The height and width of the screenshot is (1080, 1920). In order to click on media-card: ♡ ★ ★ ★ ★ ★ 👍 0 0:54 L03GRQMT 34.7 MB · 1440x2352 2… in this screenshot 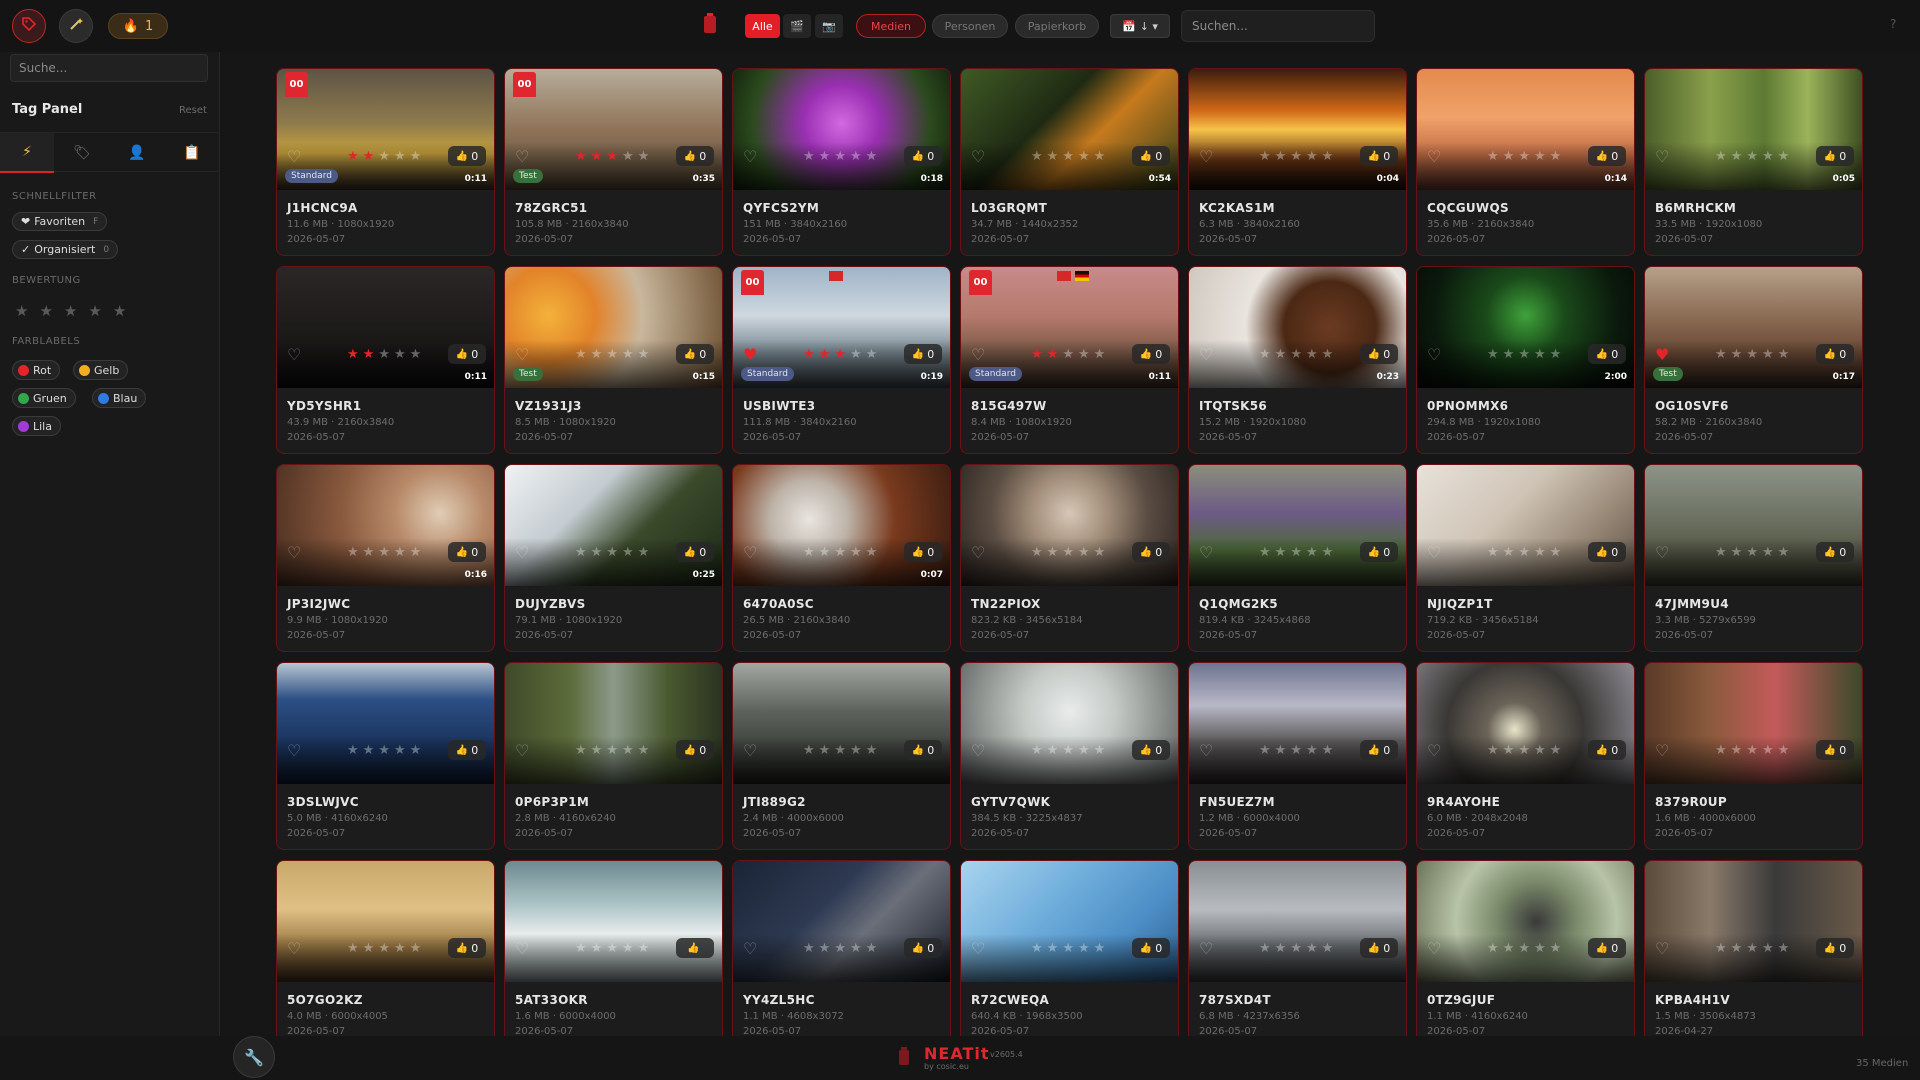, I will do `click(1069, 162)`.